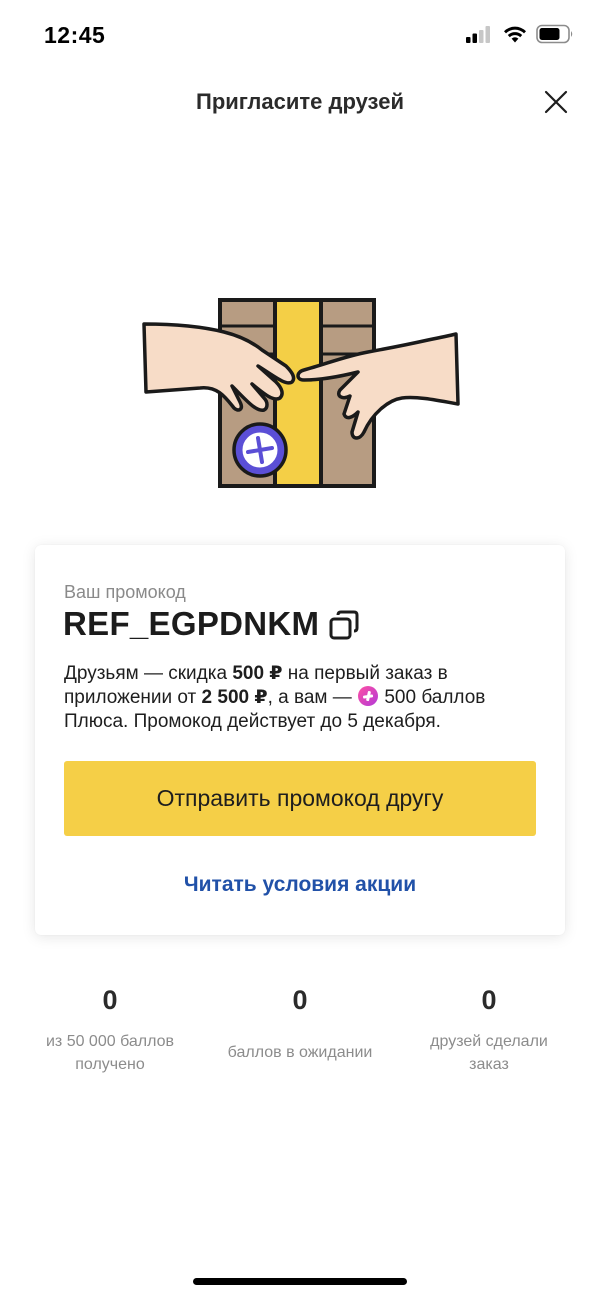 The image size is (600, 1297). Describe the element at coordinates (300, 1281) in the screenshot. I see `home-indicator` at that location.